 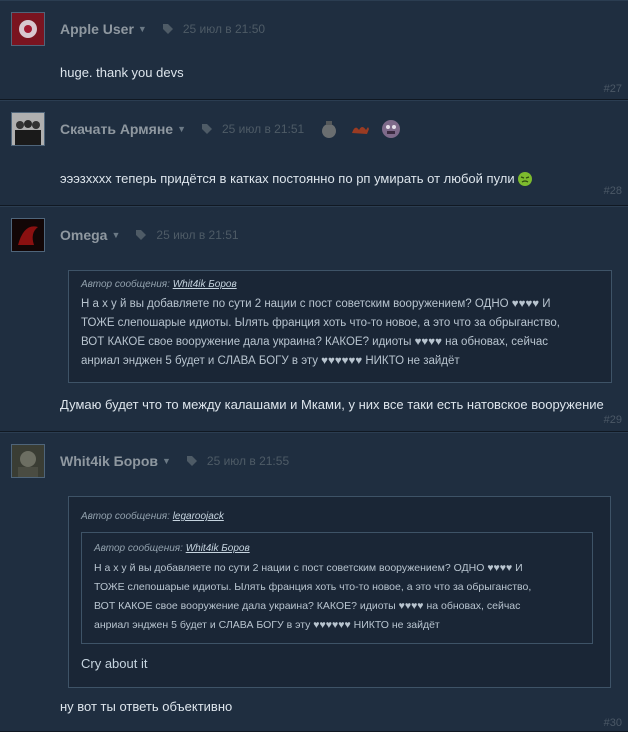 I want to click on award-list, so click(x=364, y=129).